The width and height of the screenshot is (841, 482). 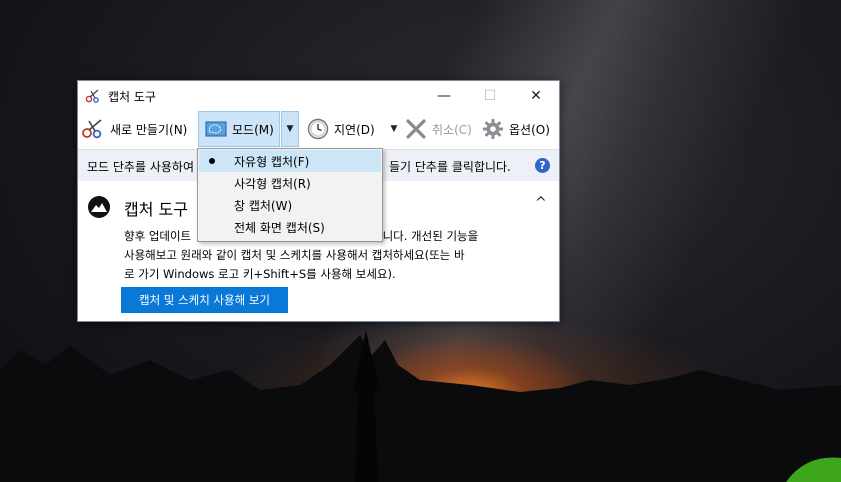 I want to click on delay-dropdown-button: ▼, so click(x=394, y=129).